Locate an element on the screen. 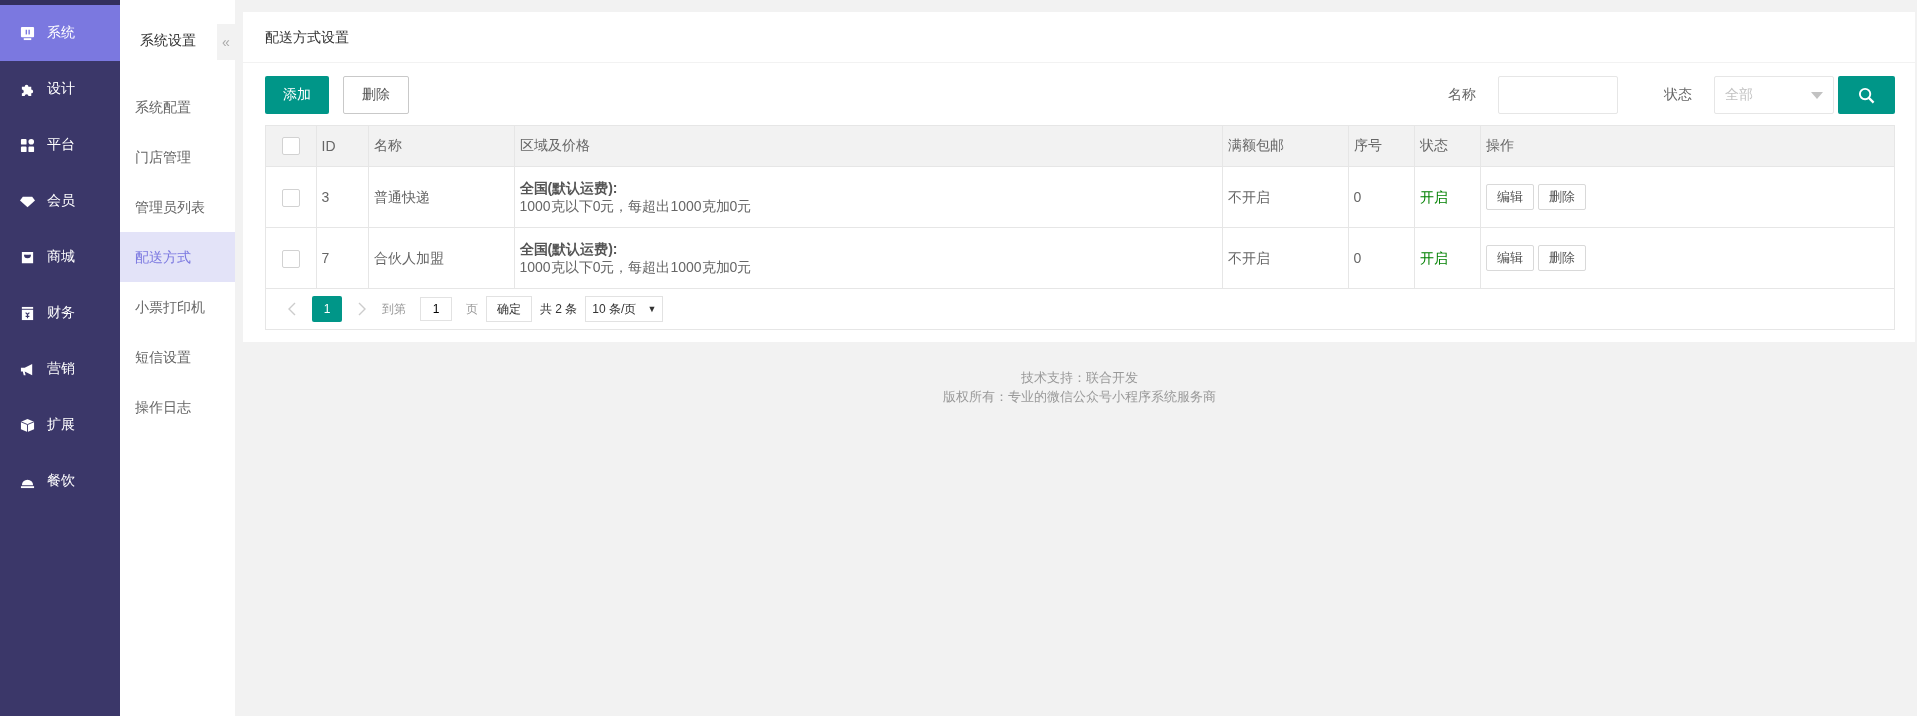 The height and width of the screenshot is (716, 1917). page-number: 1 is located at coordinates (327, 309).